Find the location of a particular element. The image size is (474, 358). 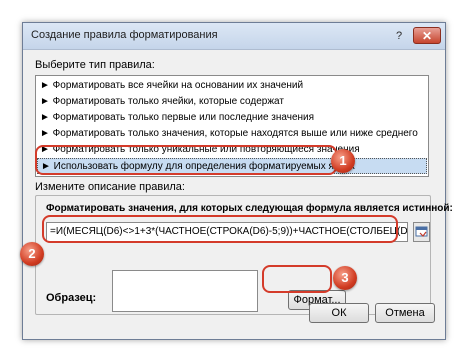

range-select-icon is located at coordinates (421, 231).